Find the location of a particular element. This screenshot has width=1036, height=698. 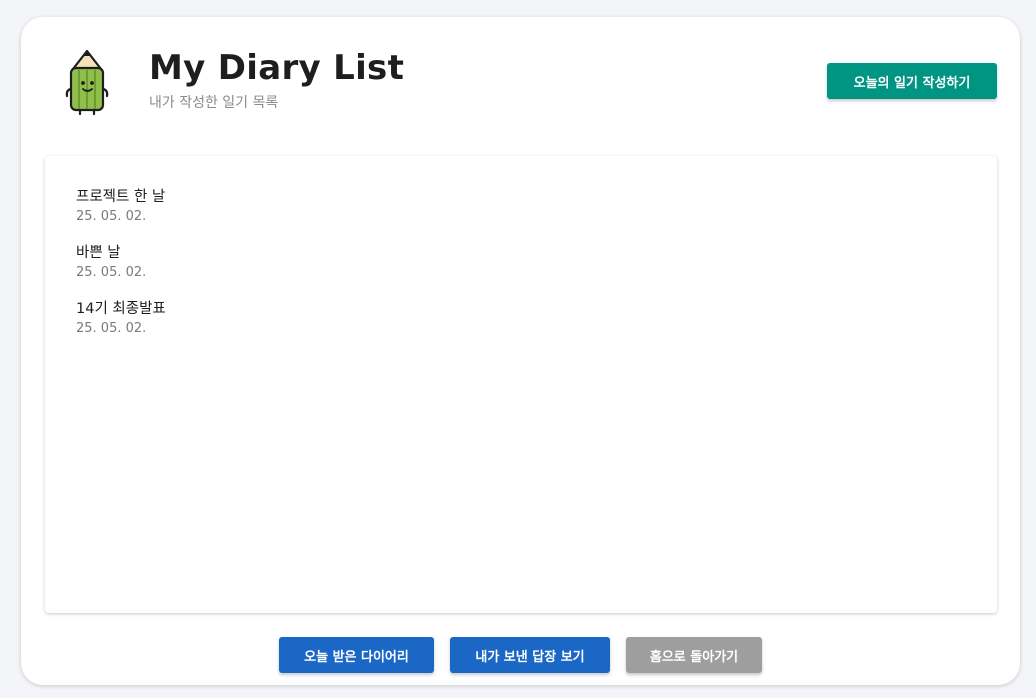

diary-entry-title: 14기 최종발표 is located at coordinates (121, 309).